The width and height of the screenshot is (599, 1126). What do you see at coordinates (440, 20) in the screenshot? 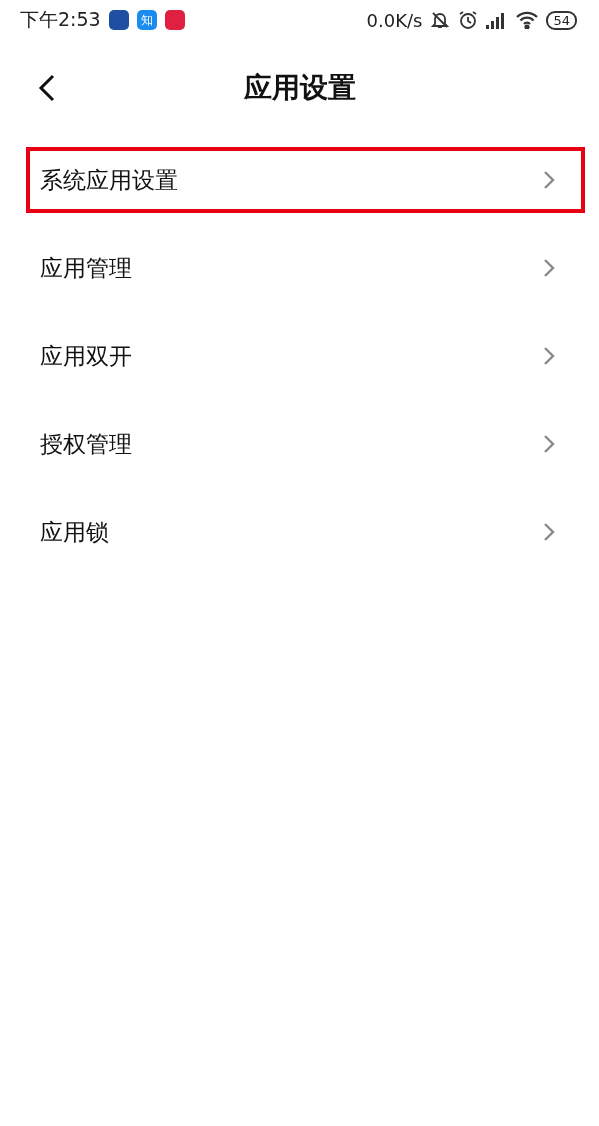
I see `bell-off-icon` at bounding box center [440, 20].